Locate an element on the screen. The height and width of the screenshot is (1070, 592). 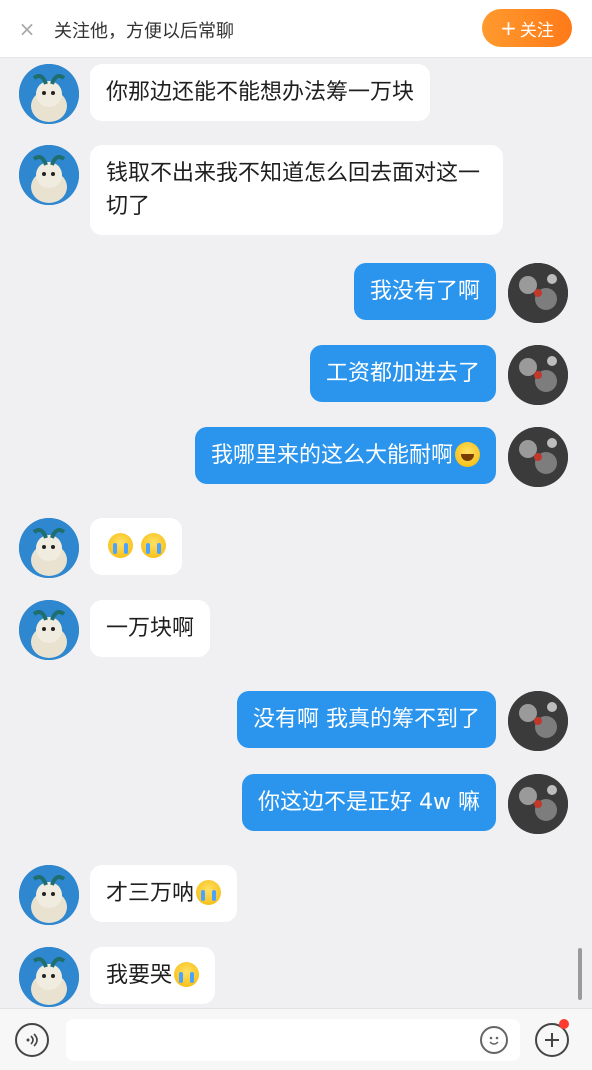
follow-button: + 关注 is located at coordinates (527, 28).